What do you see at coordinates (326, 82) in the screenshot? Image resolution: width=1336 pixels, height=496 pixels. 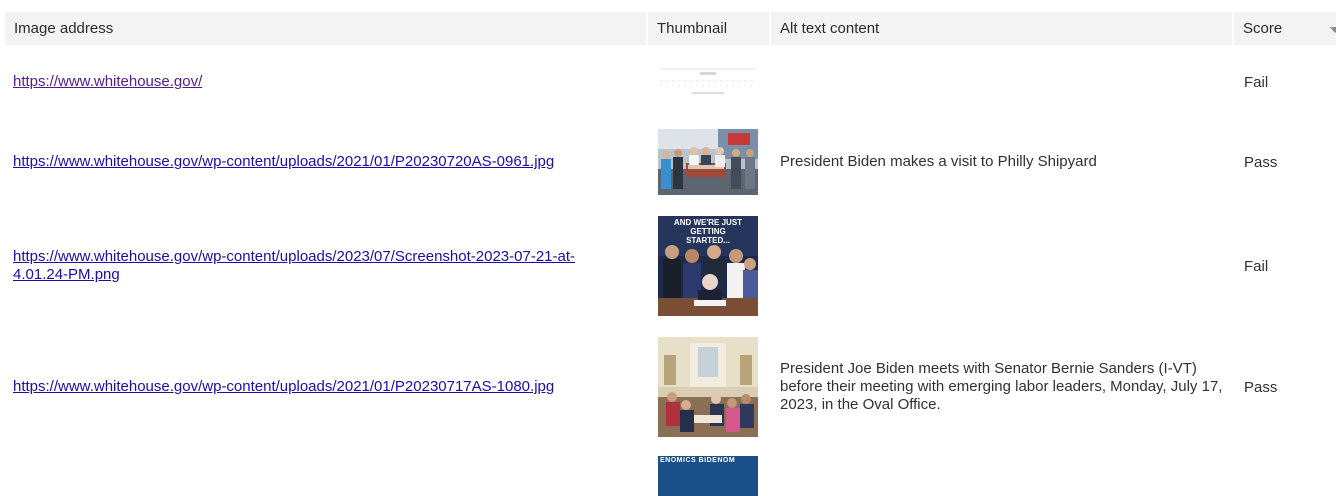 I see `image-address-cell: https://www.whitehouse.gov/` at bounding box center [326, 82].